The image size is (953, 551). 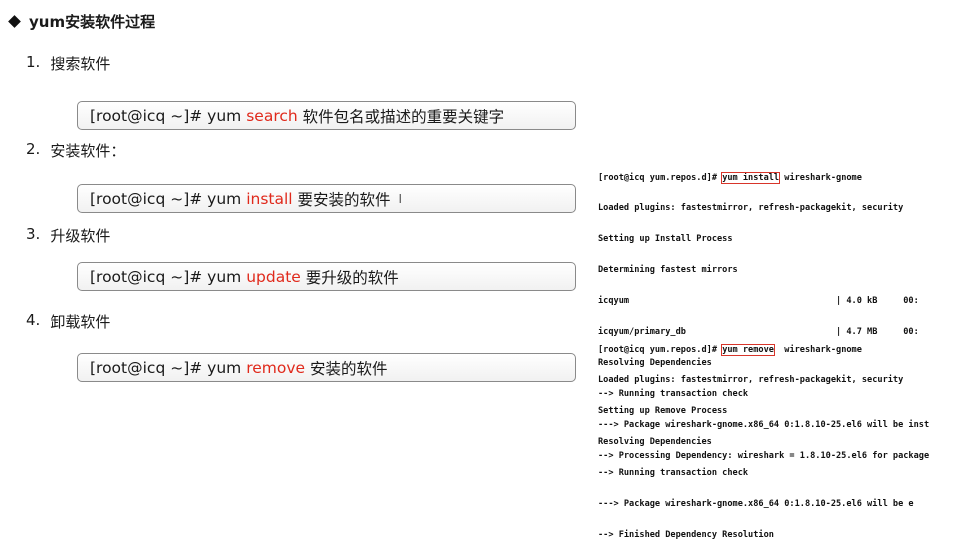 I want to click on highlighted-command: yum install, so click(x=751, y=177).